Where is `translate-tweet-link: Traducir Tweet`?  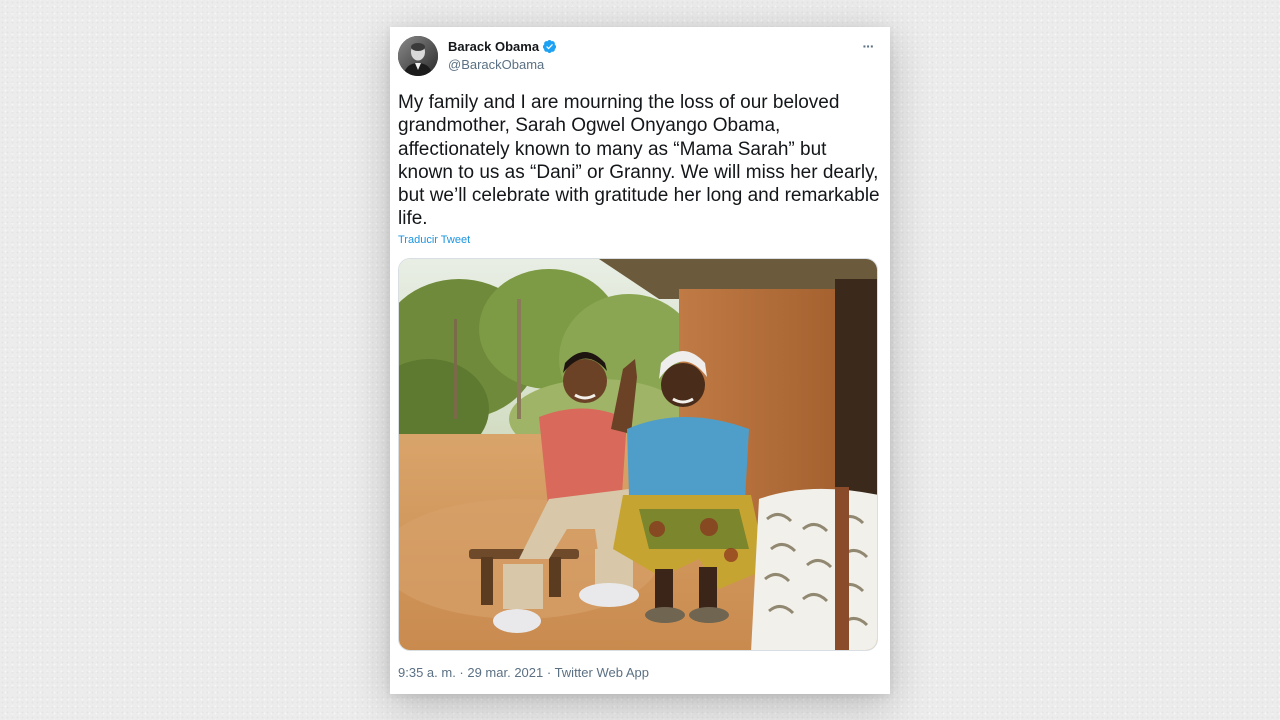 translate-tweet-link: Traducir Tweet is located at coordinates (434, 240).